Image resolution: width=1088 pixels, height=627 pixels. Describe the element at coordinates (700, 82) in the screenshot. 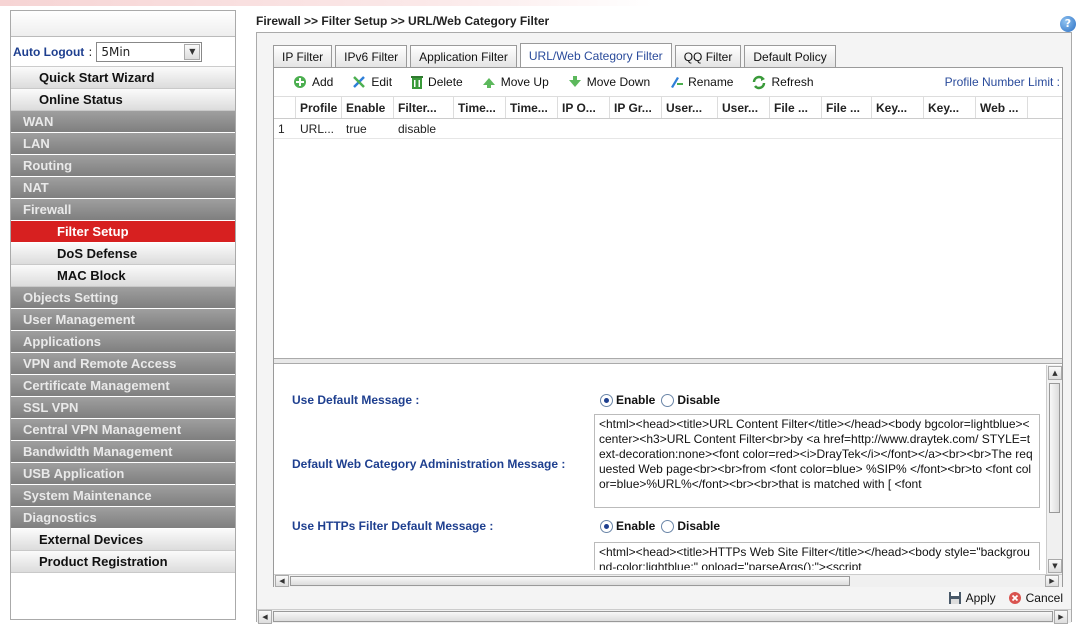

I see `rename-button: Rename` at that location.